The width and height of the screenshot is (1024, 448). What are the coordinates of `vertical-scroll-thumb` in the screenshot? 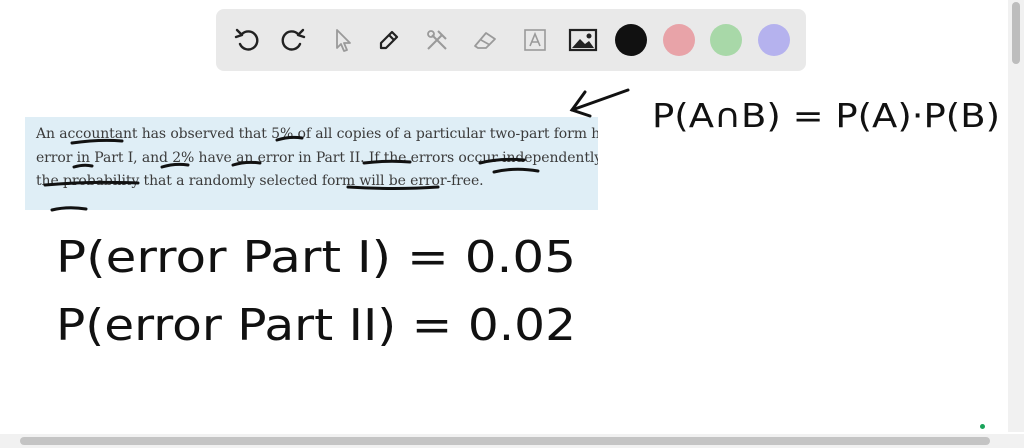 It's located at (1016, 33).